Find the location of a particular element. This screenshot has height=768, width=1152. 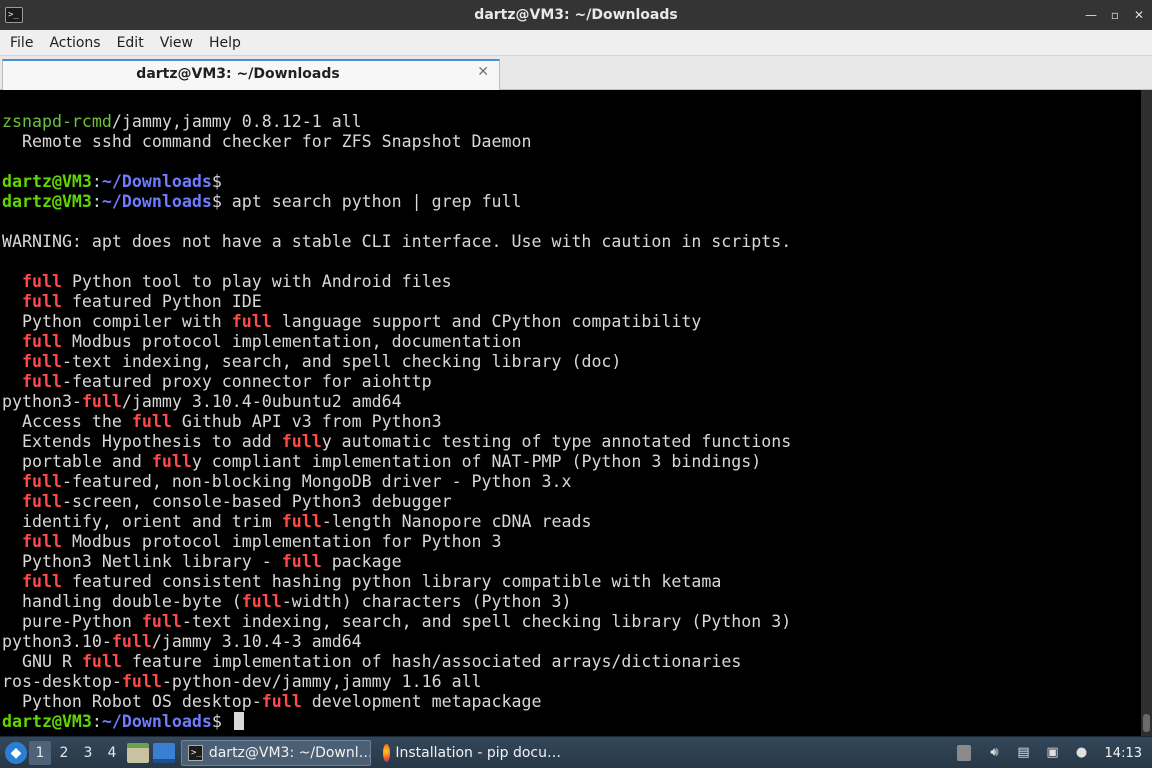

terminal-text: Python compiler with is located at coordinates (117, 321).